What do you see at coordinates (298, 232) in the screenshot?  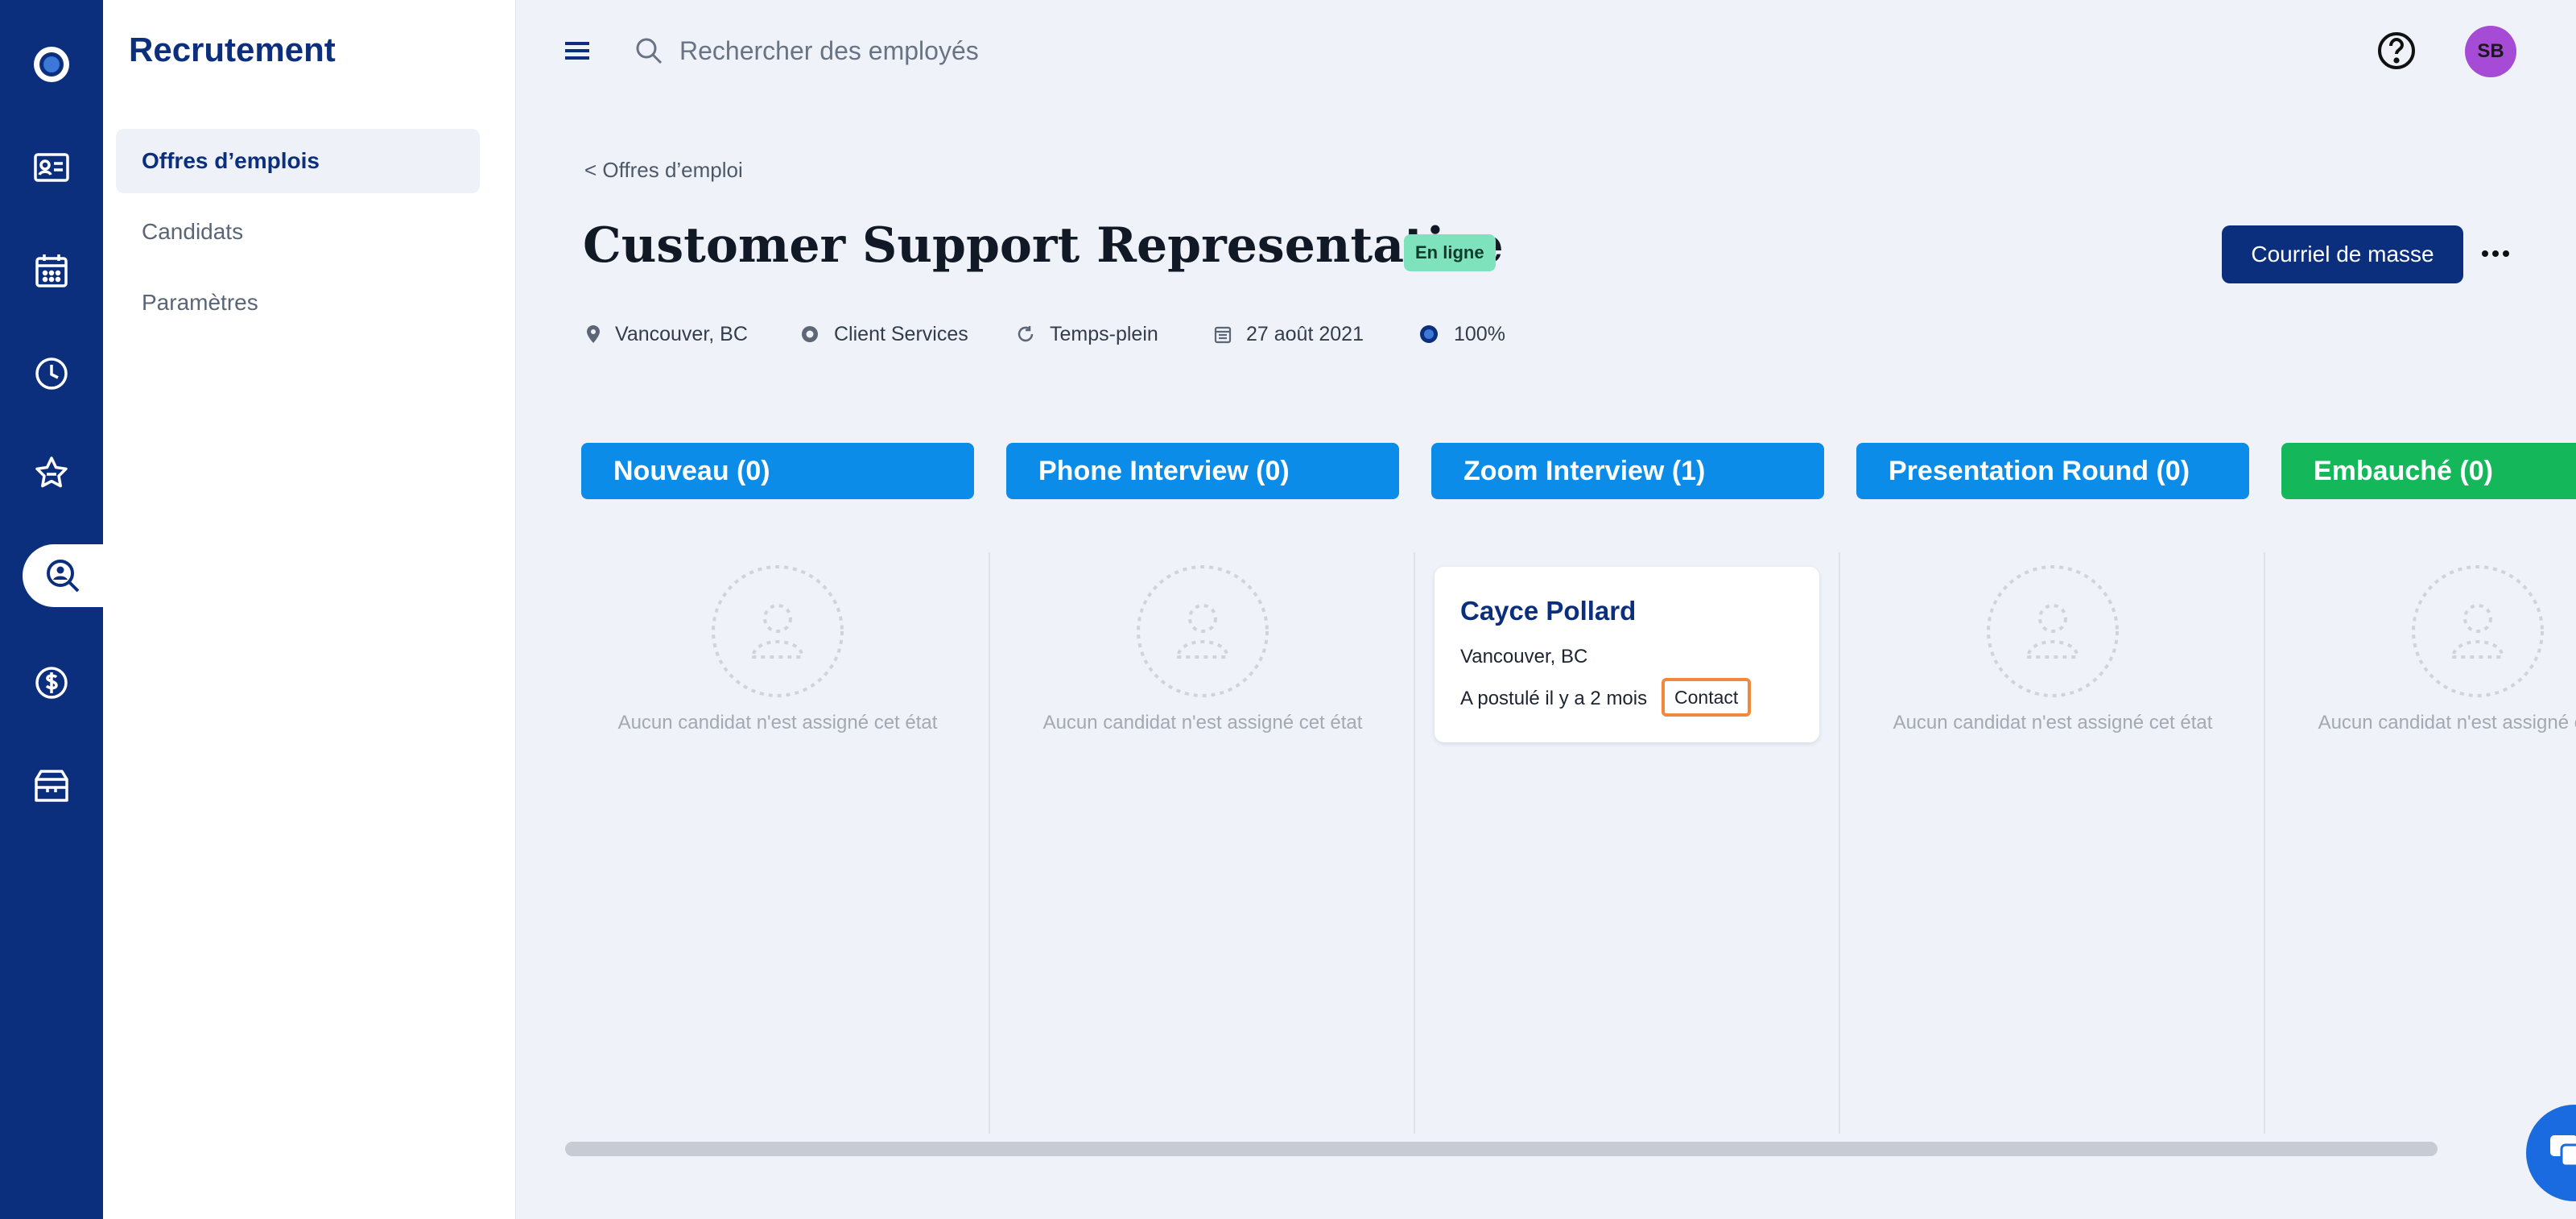 I see `subnav-item-candidates: Candidats` at bounding box center [298, 232].